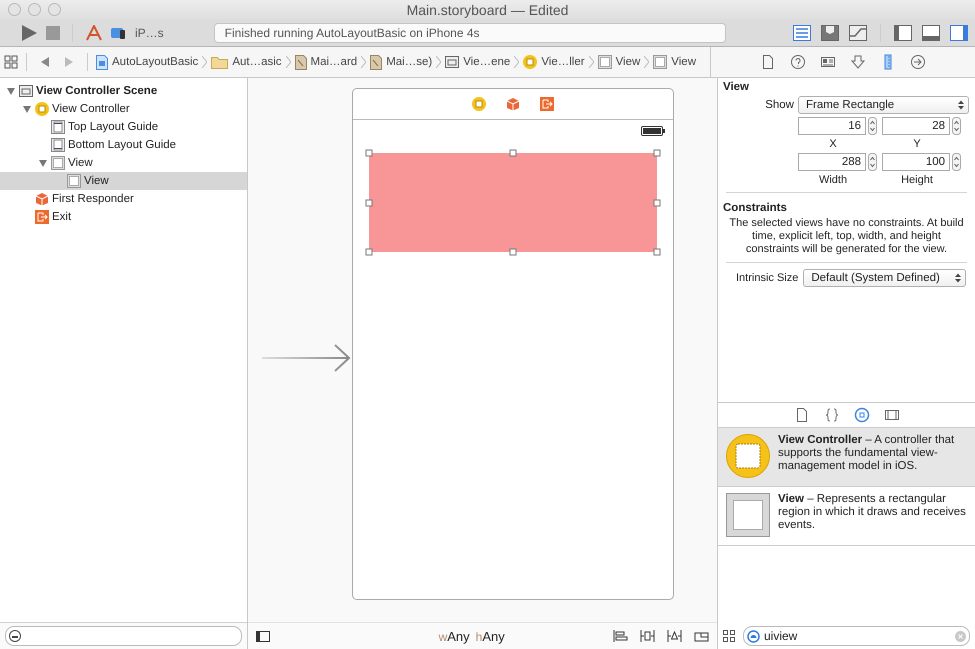 Image resolution: width=975 pixels, height=649 pixels. Describe the element at coordinates (15, 636) in the screenshot. I see `filter-icon` at that location.